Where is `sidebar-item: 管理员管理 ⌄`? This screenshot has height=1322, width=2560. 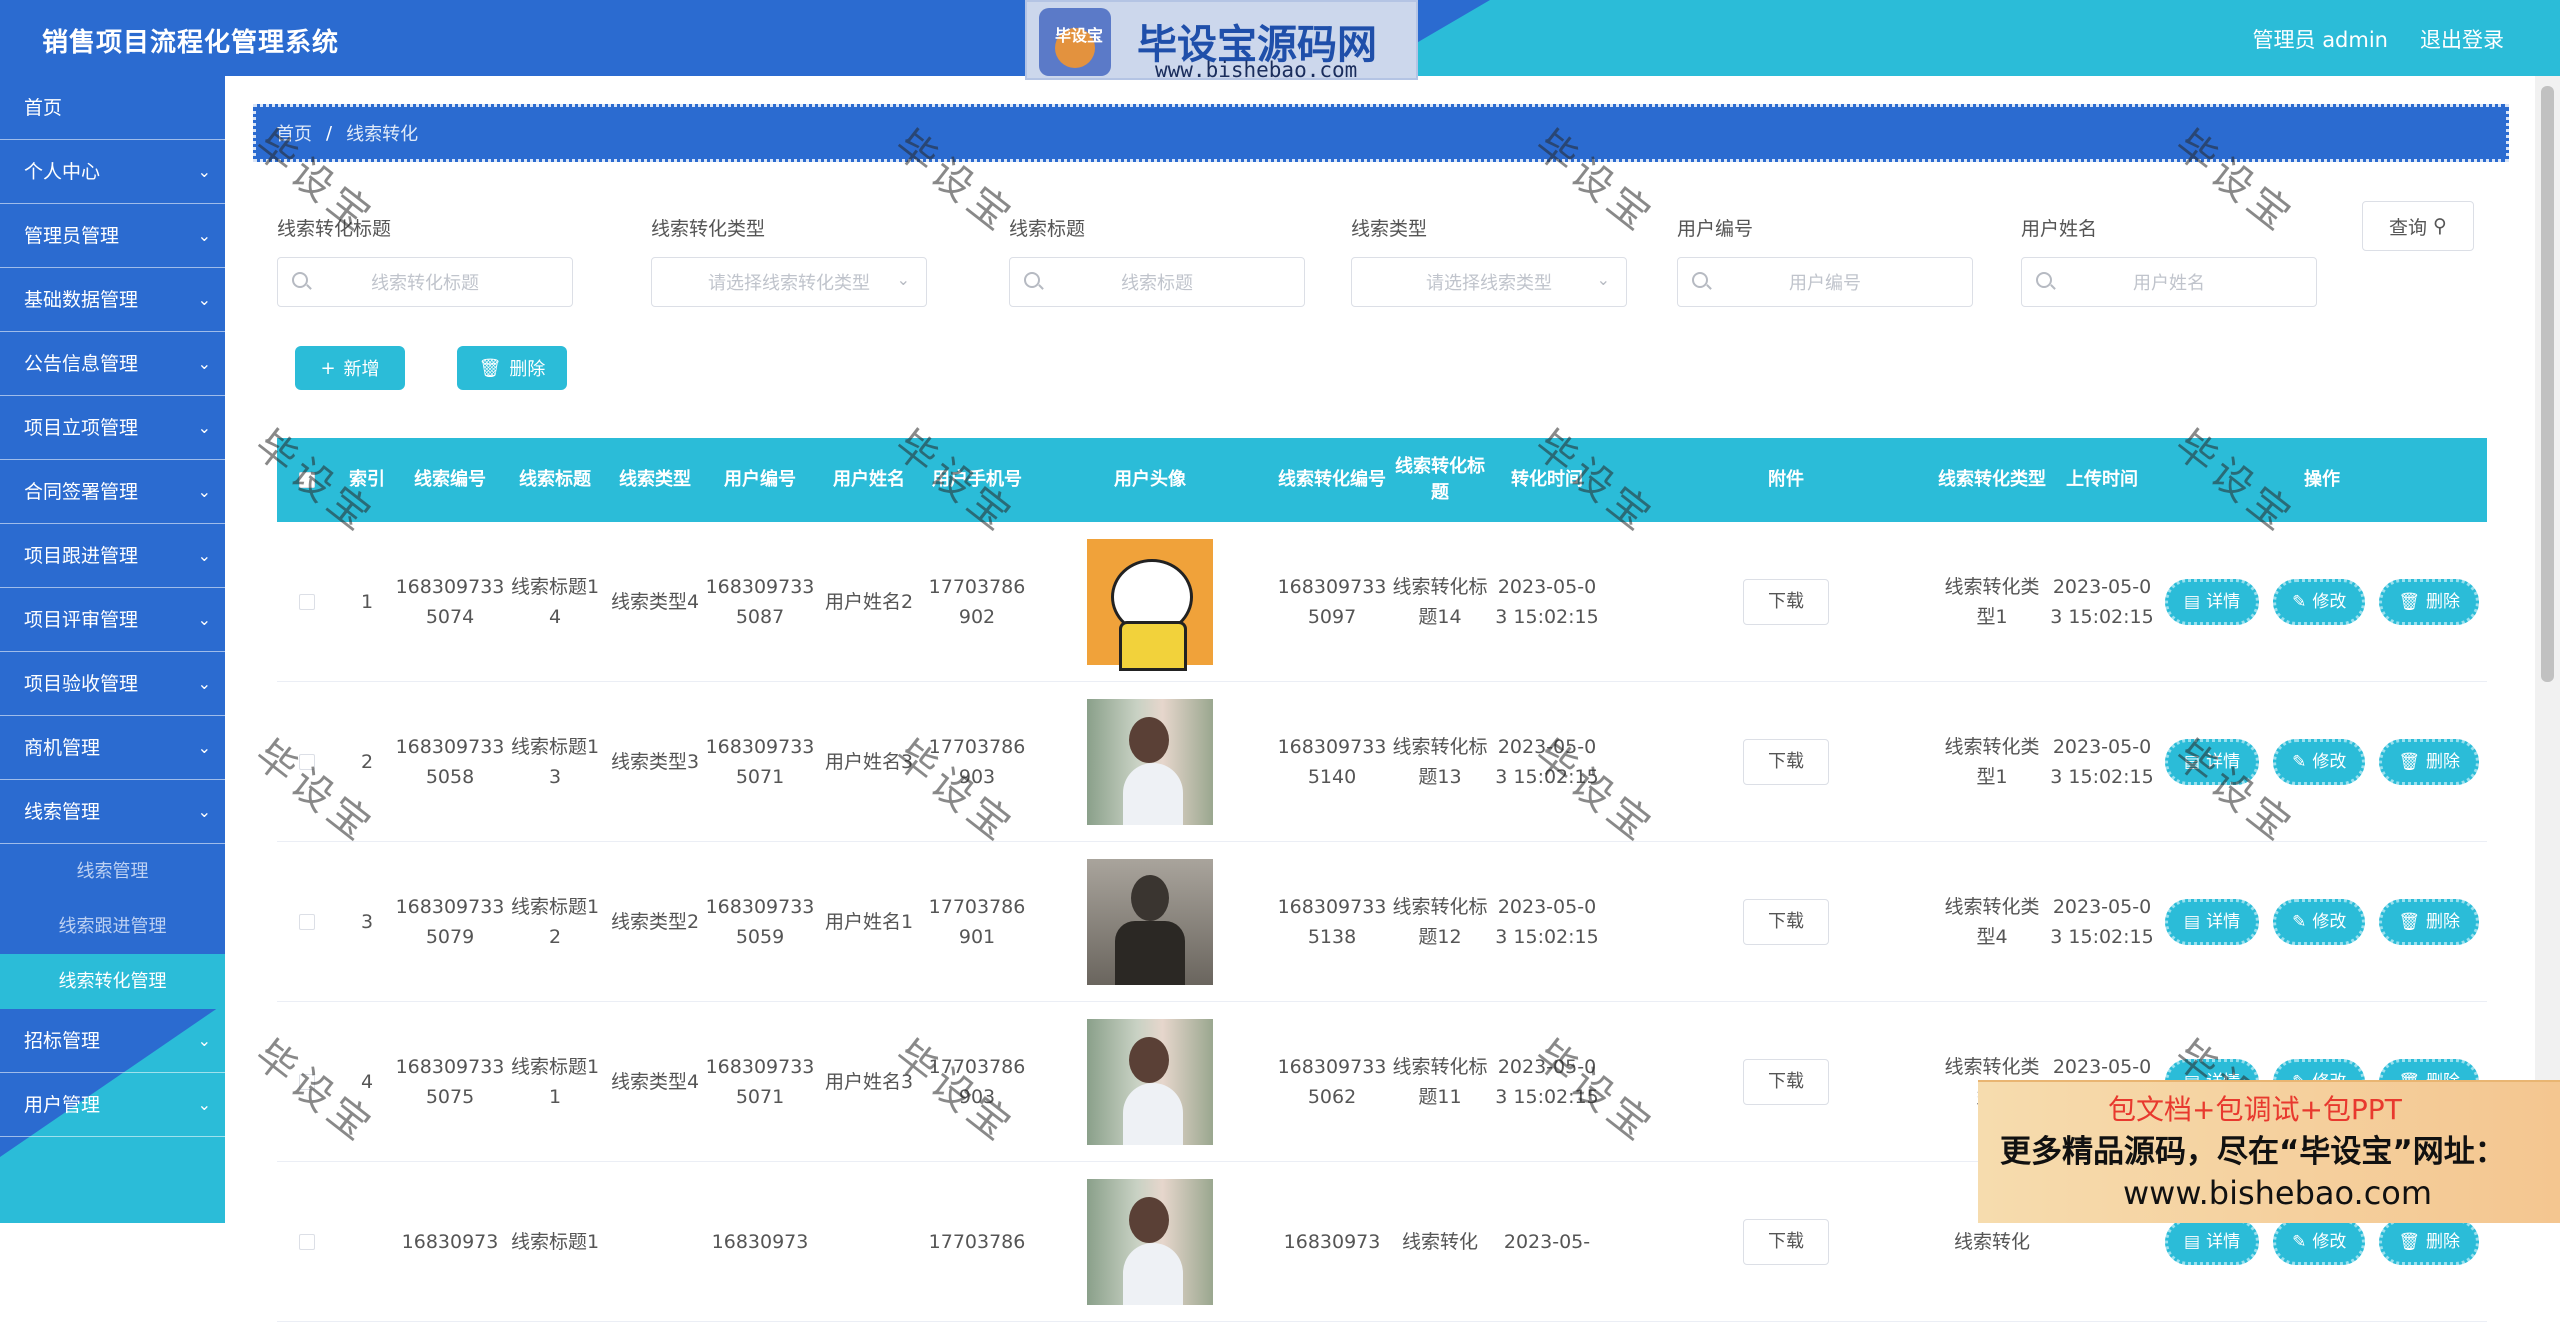
sidebar-item: 管理员管理 ⌄ is located at coordinates (112, 236).